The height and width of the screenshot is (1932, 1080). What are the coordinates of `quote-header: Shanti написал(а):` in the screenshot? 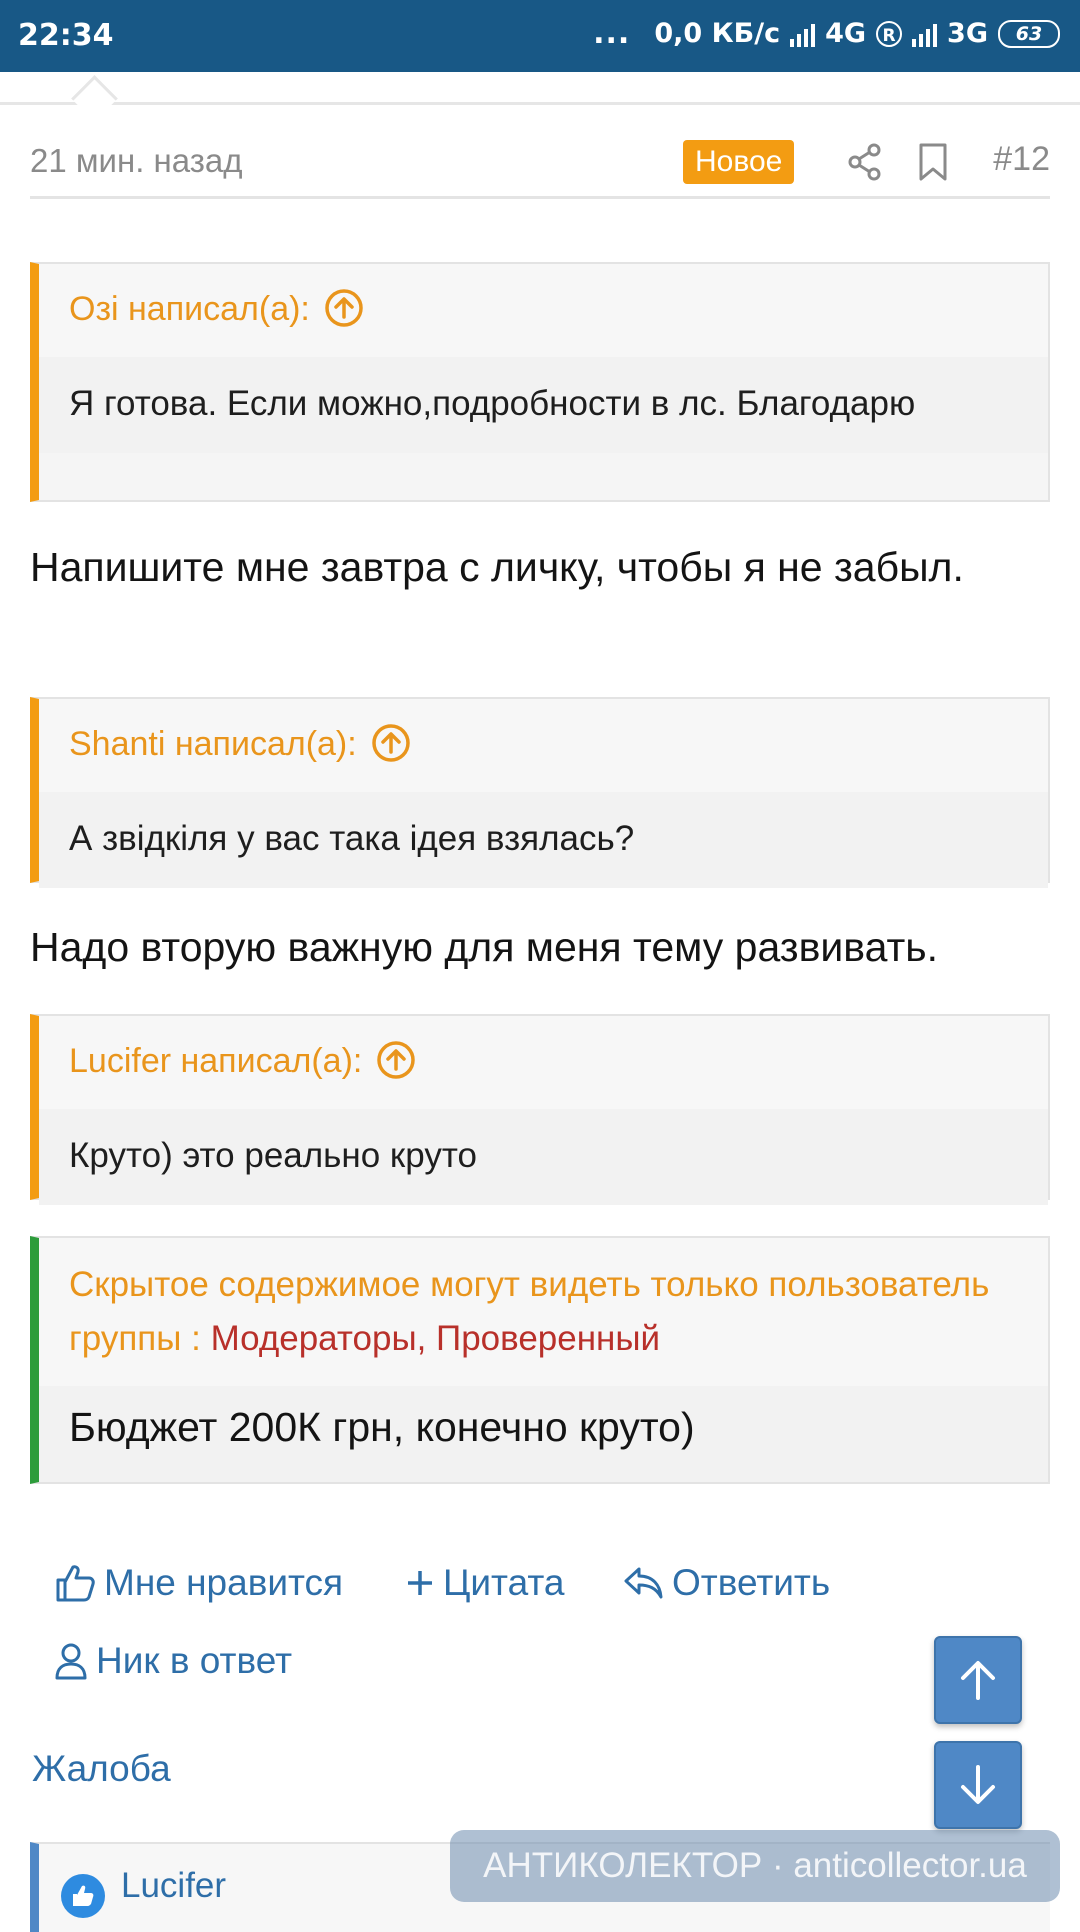 It's located at (543, 745).